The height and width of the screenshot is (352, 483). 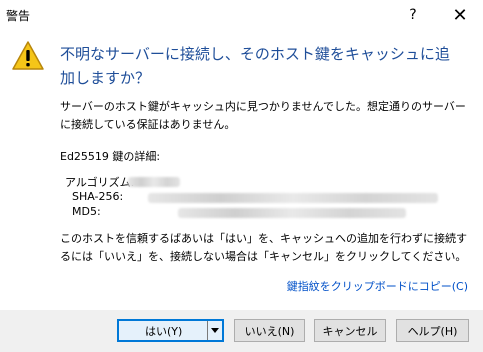 What do you see at coordinates (350, 330) in the screenshot?
I see `cancel-button: キャンセル` at bounding box center [350, 330].